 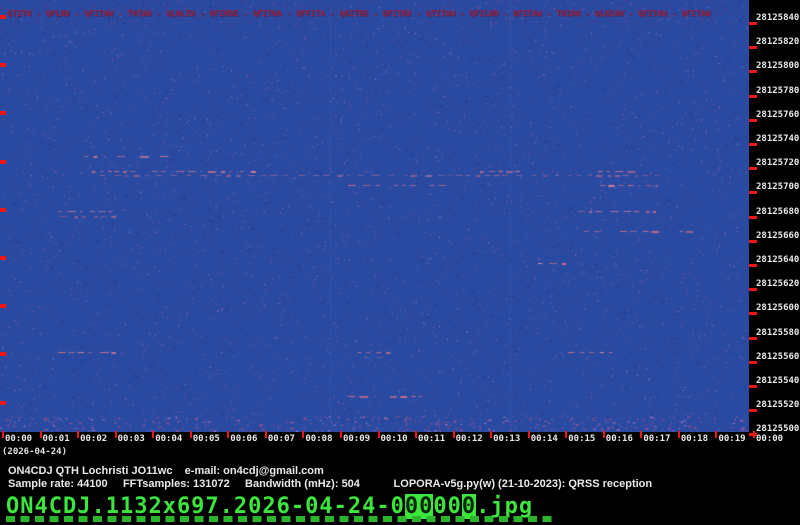 What do you see at coordinates (778, 42) in the screenshot?
I see `freq-label: 28125820` at bounding box center [778, 42].